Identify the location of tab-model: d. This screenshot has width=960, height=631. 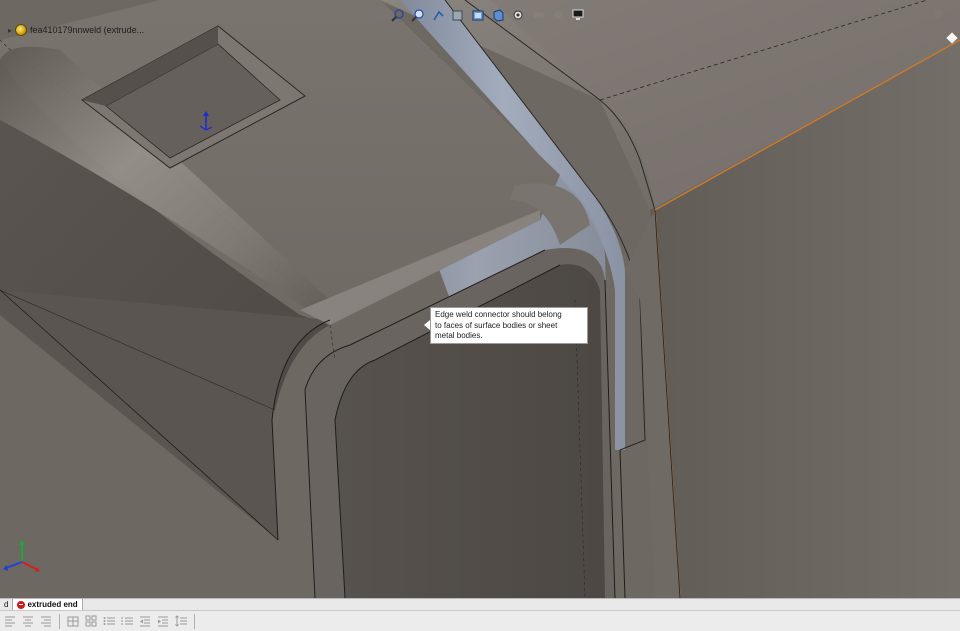
(7, 604).